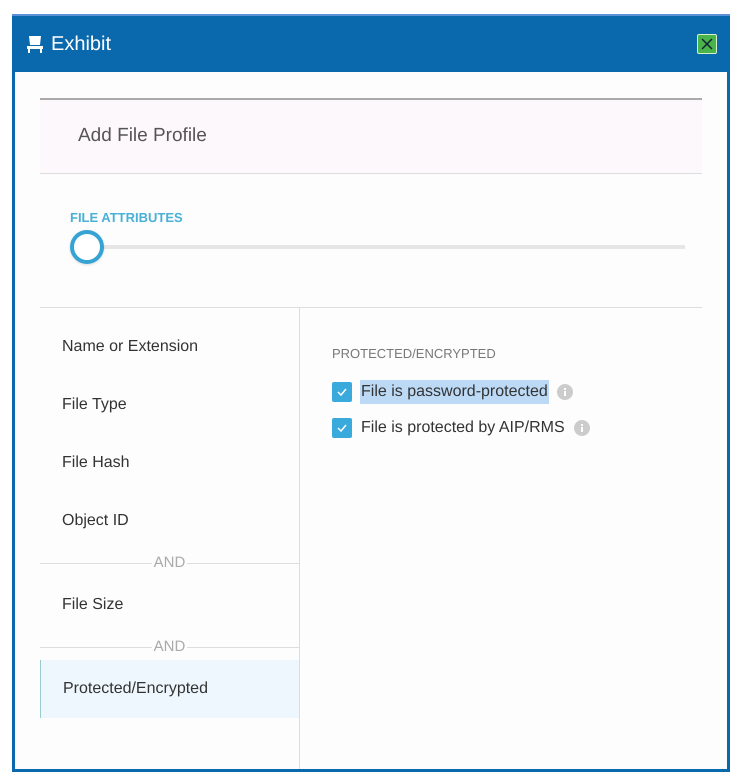  I want to click on slider-thumb, so click(87, 247).